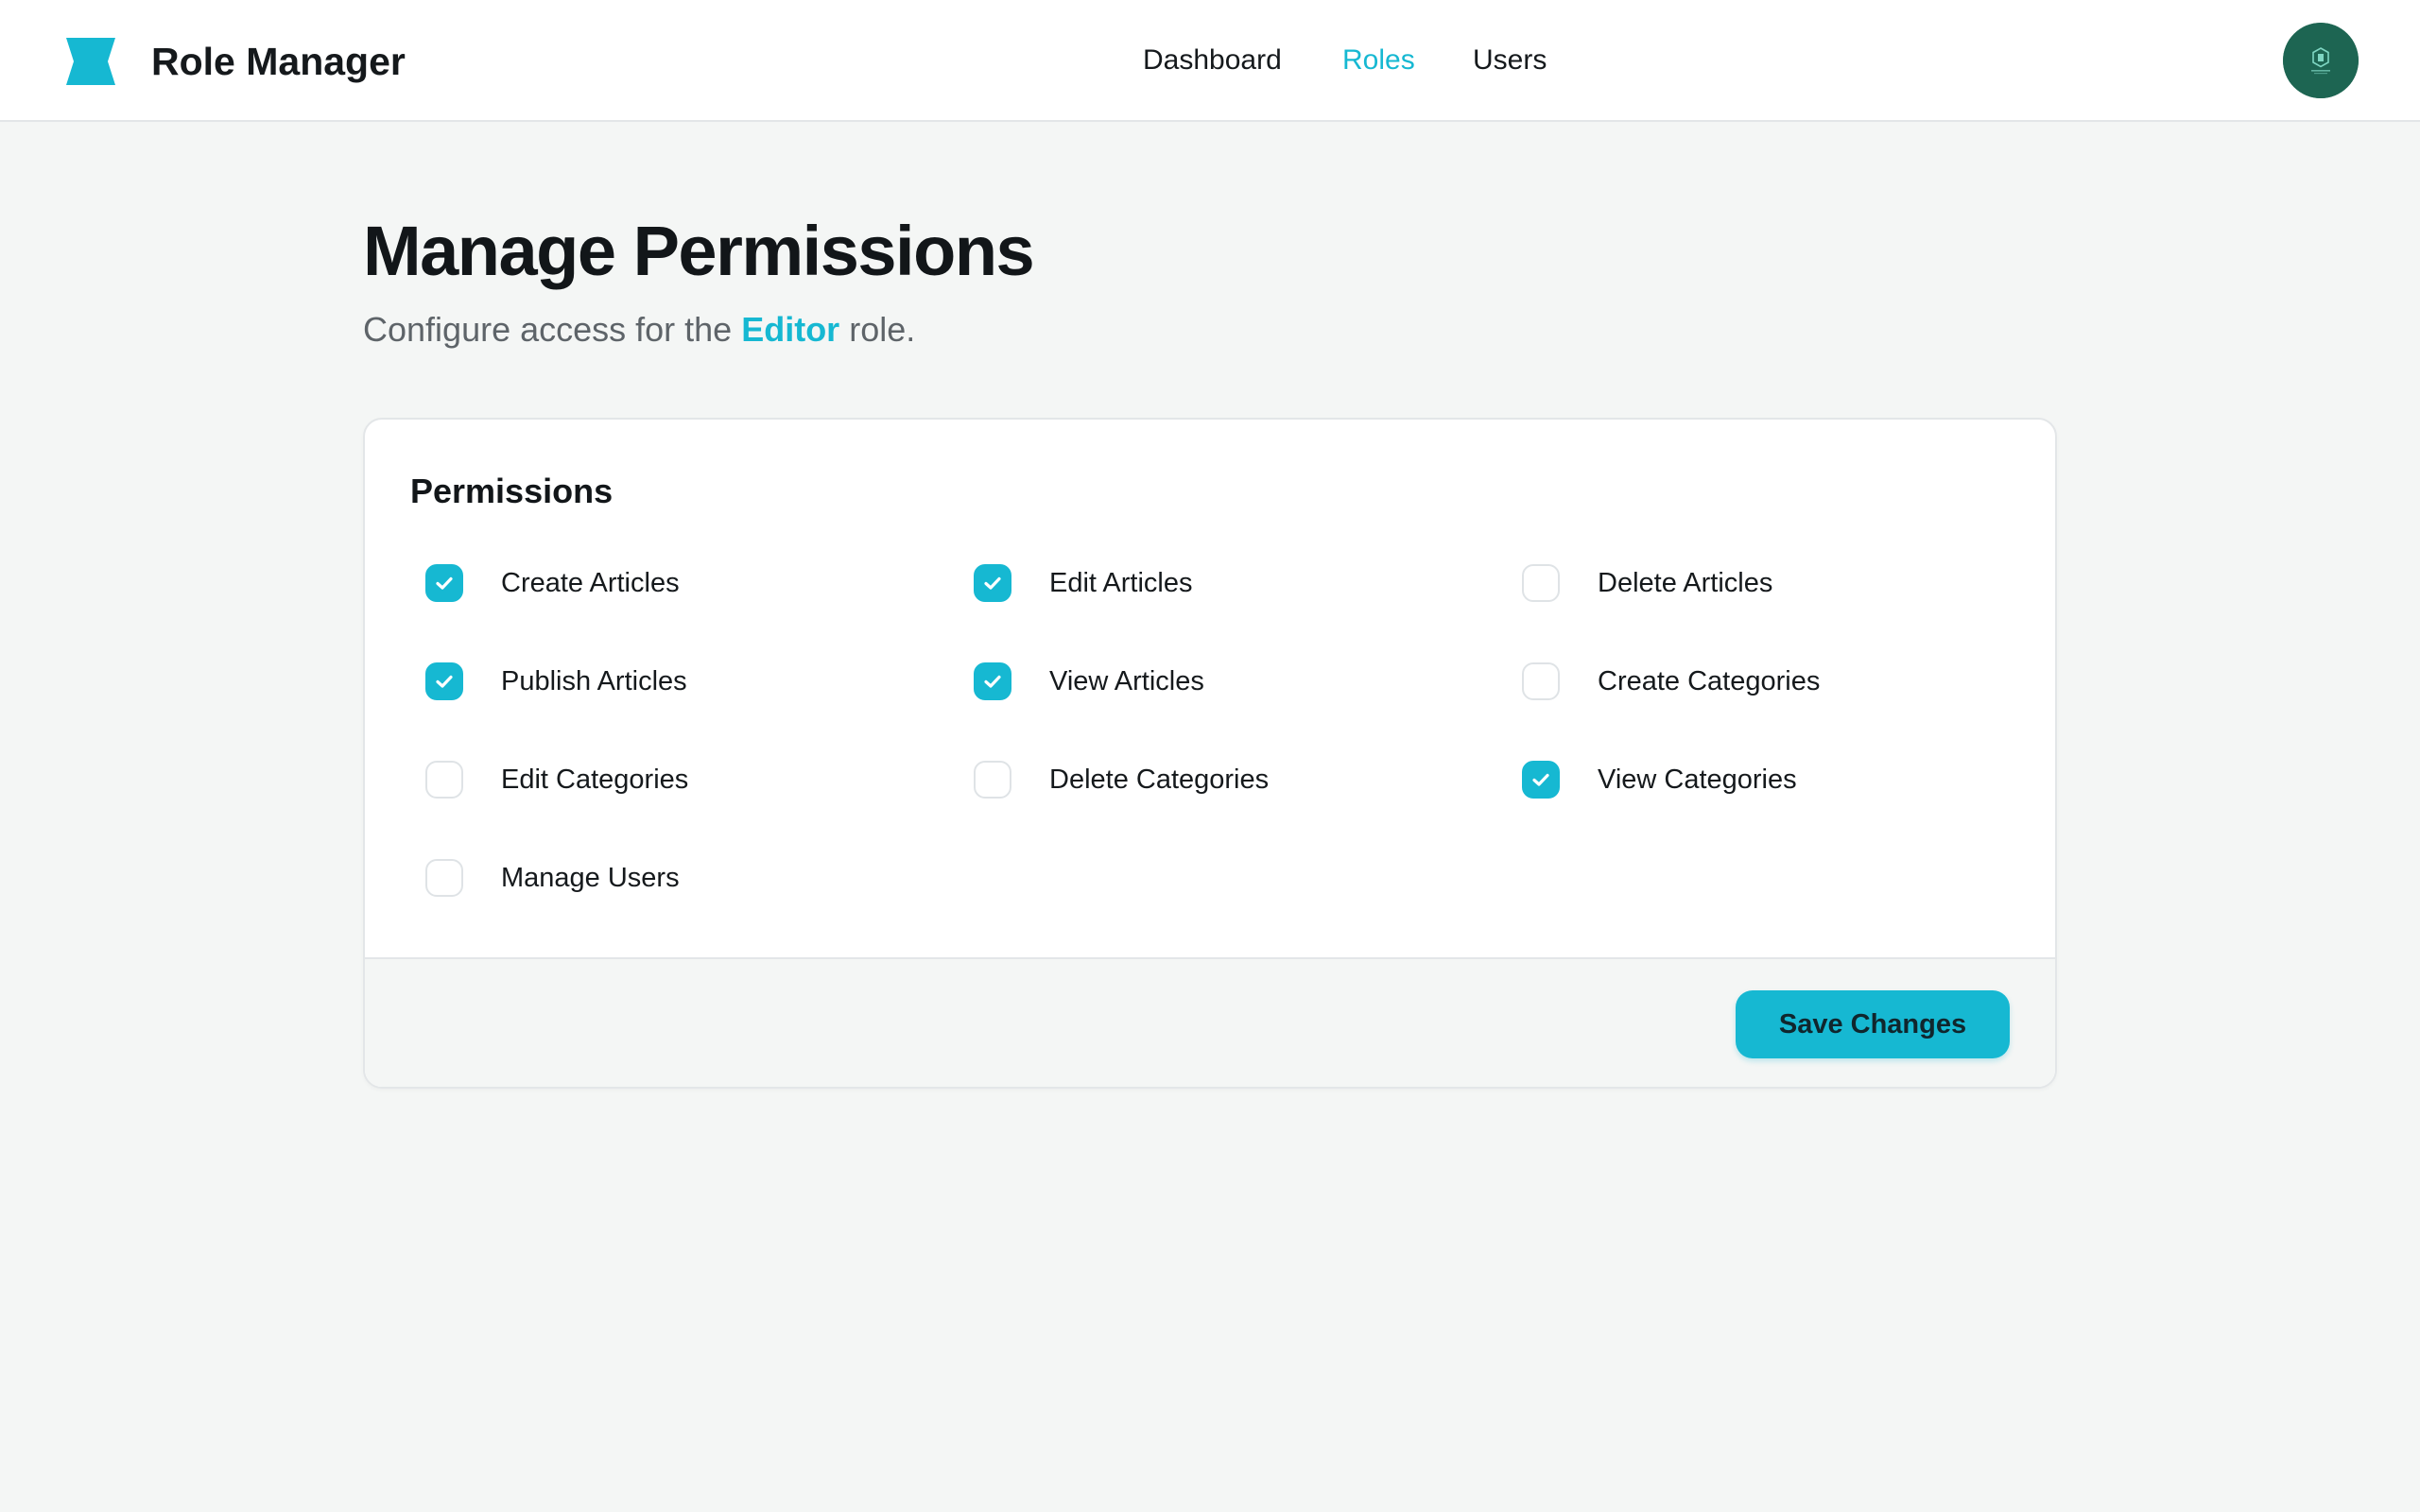  What do you see at coordinates (1121, 583) in the screenshot?
I see `permission-label: Edit Articles` at bounding box center [1121, 583].